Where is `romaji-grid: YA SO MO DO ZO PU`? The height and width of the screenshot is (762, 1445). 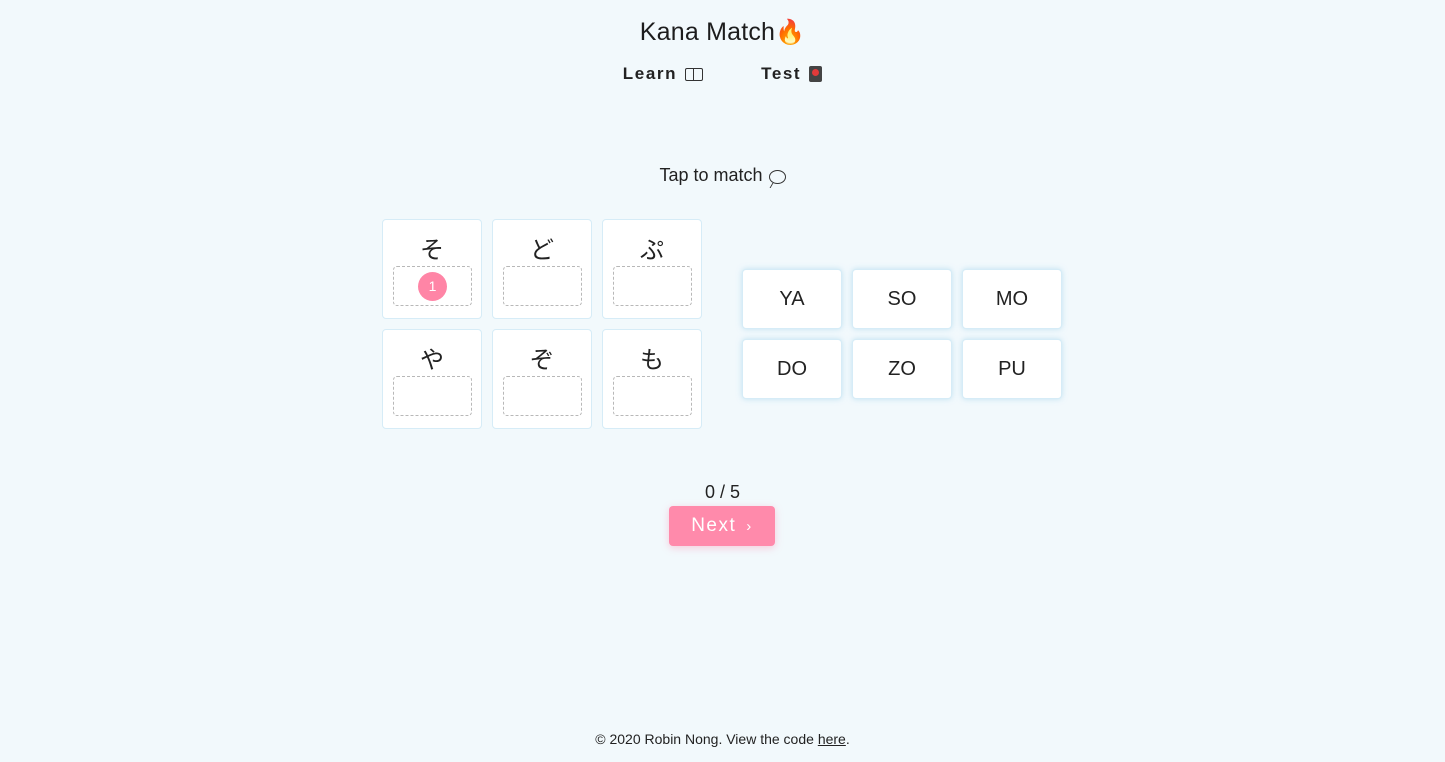
romaji-grid: YA SO MO DO ZO PU is located at coordinates (902, 334).